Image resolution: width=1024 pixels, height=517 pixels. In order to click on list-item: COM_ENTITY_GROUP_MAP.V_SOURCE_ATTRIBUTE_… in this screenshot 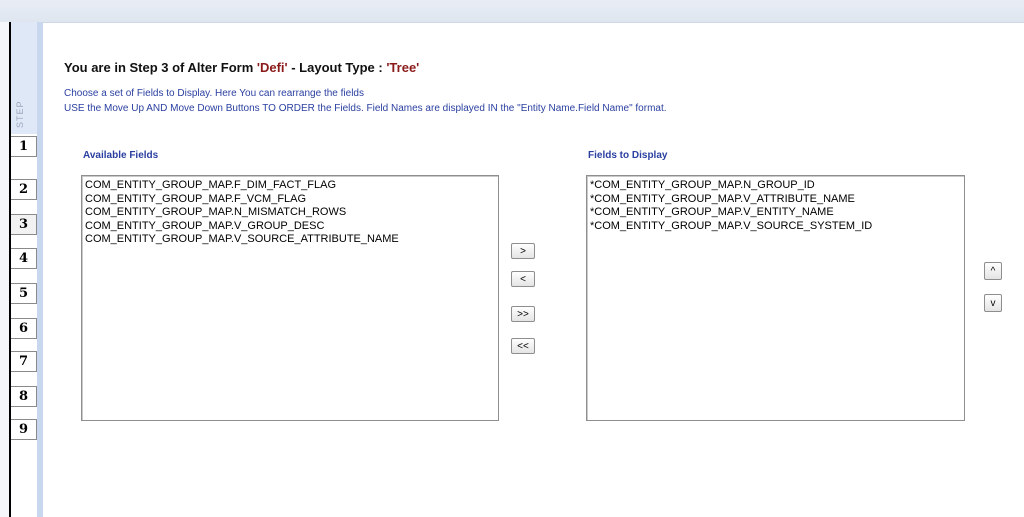, I will do `click(290, 240)`.